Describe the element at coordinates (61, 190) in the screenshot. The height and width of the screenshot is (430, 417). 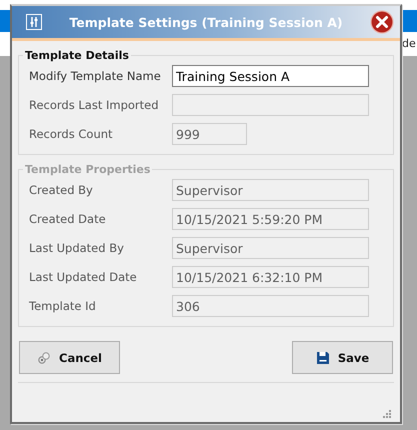
I see `field-label: Created By` at that location.